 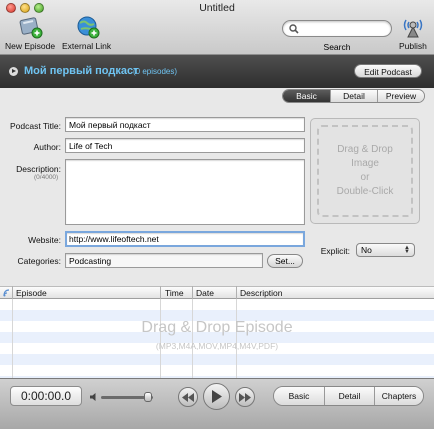 I want to click on publish-button: Publish, so click(x=413, y=33).